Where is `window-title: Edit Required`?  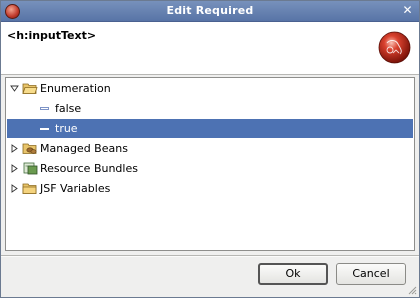 window-title: Edit Required is located at coordinates (210, 10).